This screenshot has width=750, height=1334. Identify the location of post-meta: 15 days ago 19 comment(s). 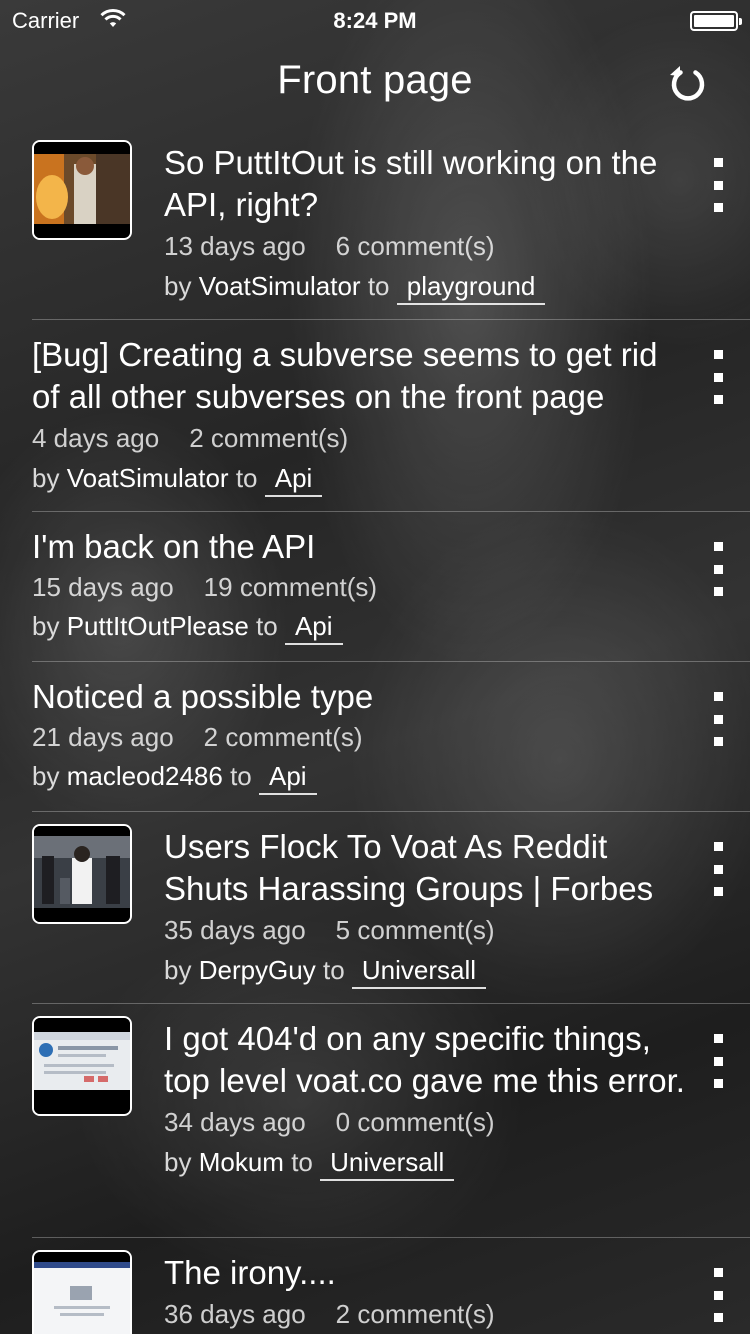
(391, 587).